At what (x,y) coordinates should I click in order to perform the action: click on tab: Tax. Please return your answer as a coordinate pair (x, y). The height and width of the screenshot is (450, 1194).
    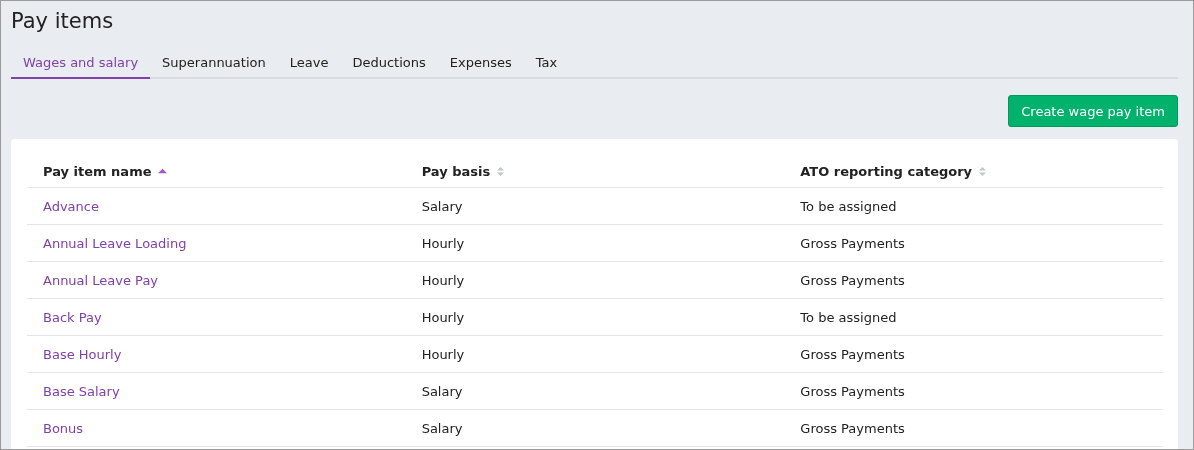
    Looking at the image, I should click on (546, 64).